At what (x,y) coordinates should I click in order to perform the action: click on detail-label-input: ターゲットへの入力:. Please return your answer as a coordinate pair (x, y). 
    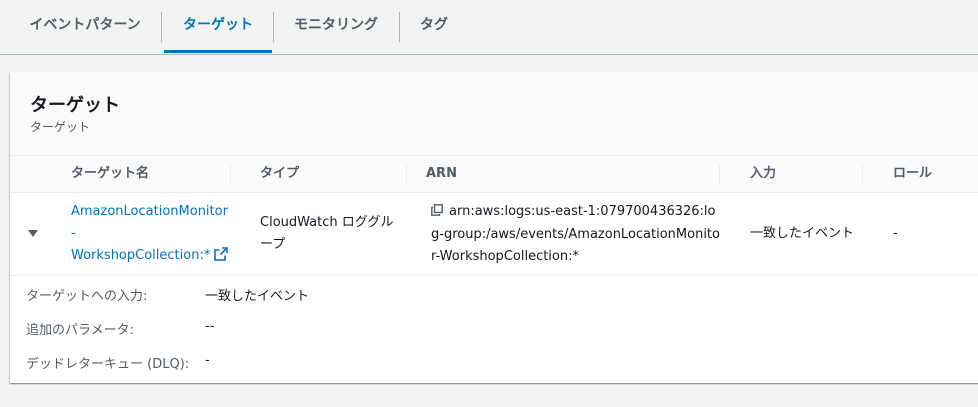
    Looking at the image, I should click on (87, 296).